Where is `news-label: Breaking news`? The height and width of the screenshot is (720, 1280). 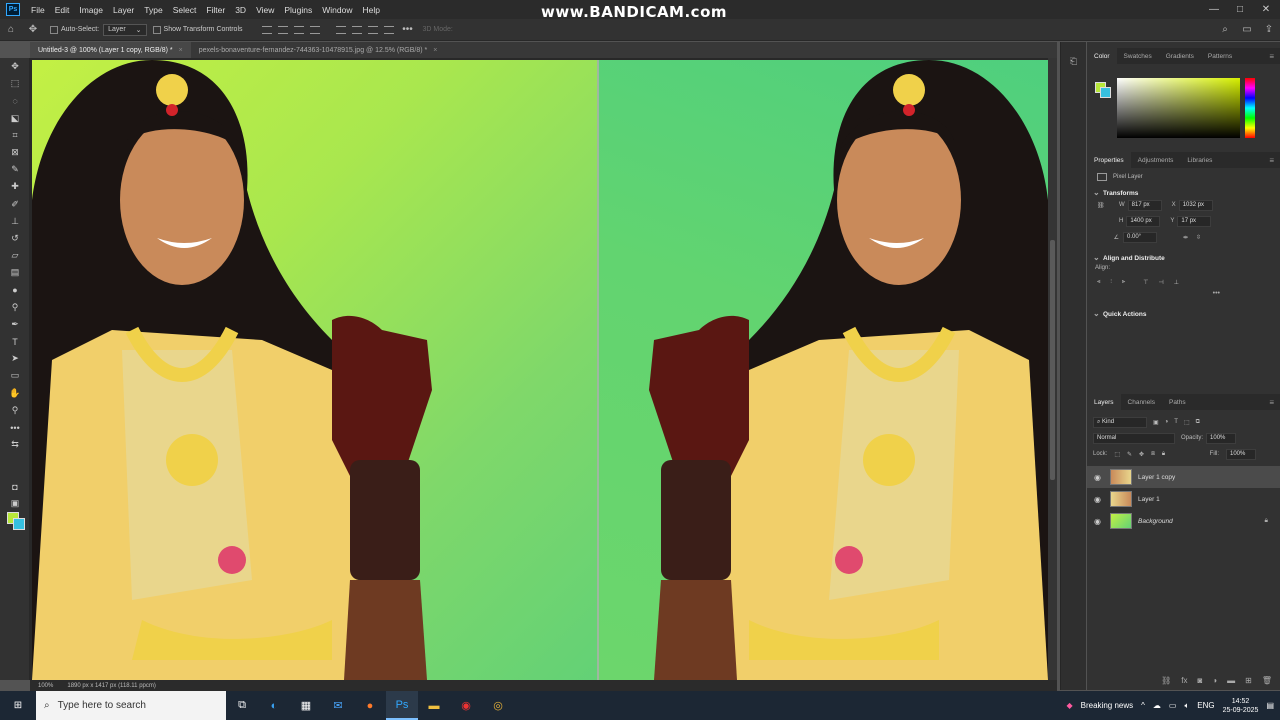 news-label: Breaking news is located at coordinates (1107, 705).